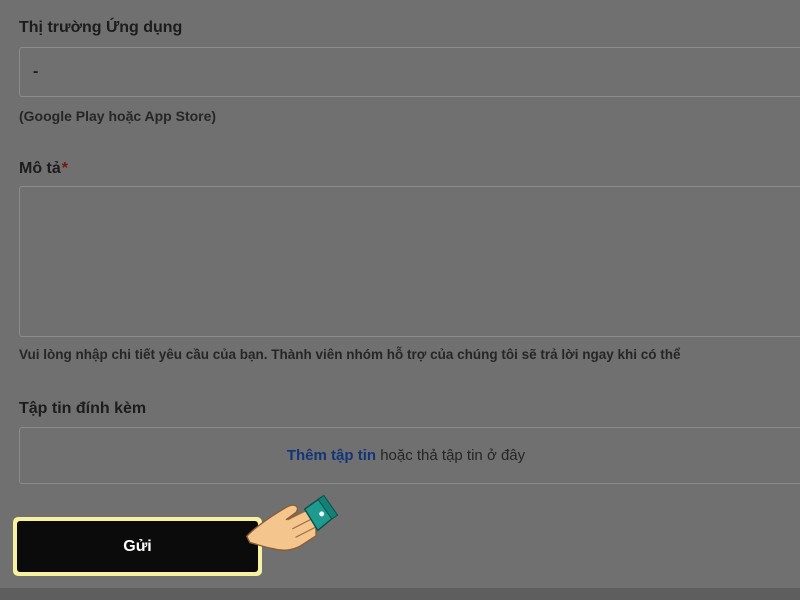  I want to click on bottom-divider, so click(400, 594).